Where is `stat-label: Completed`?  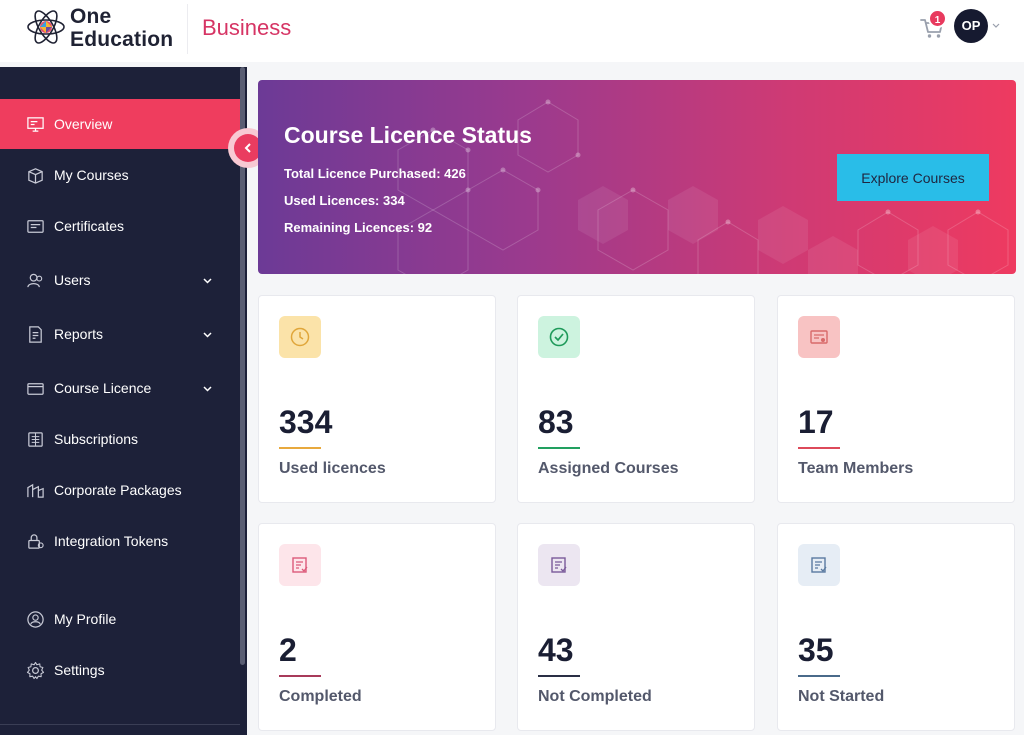
stat-label: Completed is located at coordinates (320, 696).